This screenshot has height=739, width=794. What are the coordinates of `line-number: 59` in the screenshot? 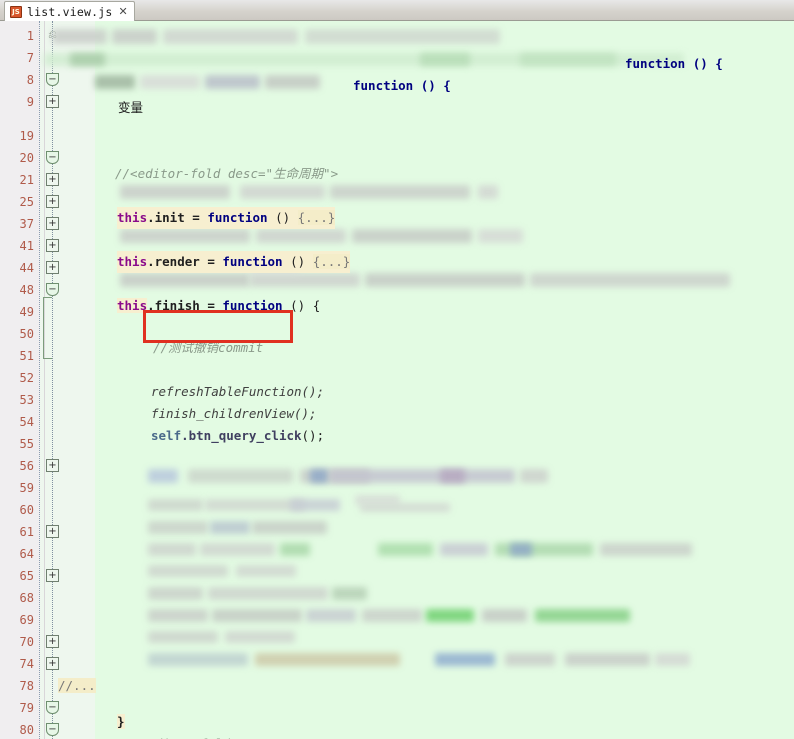 It's located at (26, 488).